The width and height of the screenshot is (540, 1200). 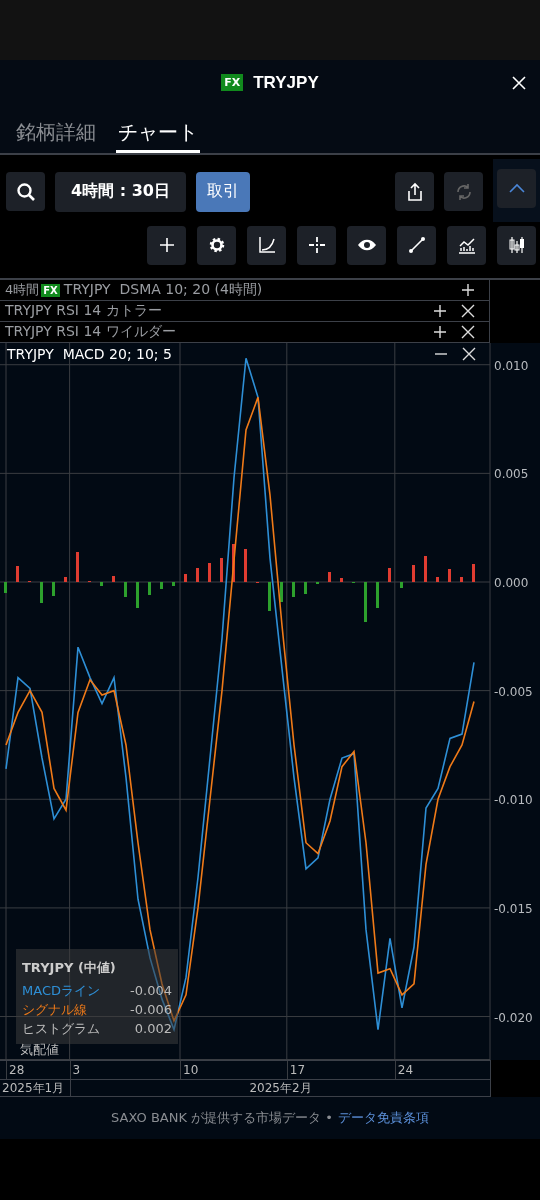 I want to click on x-axis-label: 10, so click(x=191, y=1070).